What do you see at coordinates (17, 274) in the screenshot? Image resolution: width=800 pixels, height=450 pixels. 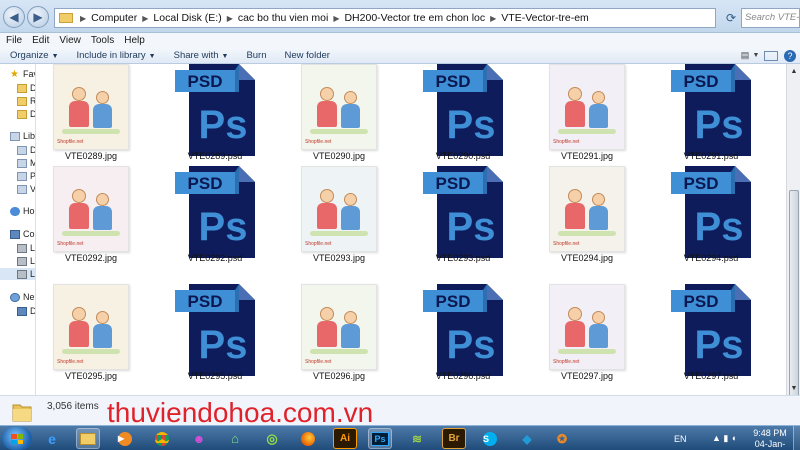 I see `nav-drive-item-selected: L` at bounding box center [17, 274].